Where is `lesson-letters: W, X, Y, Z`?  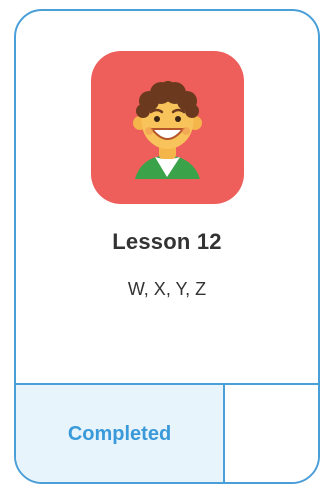
lesson-letters: W, X, Y, Z is located at coordinates (167, 289).